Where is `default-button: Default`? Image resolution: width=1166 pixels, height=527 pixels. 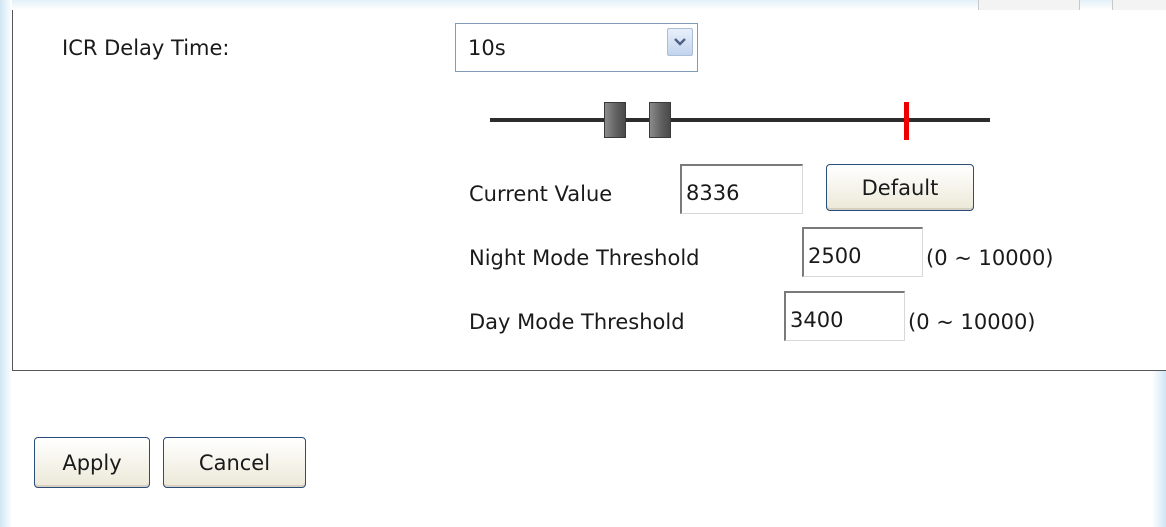
default-button: Default is located at coordinates (900, 187).